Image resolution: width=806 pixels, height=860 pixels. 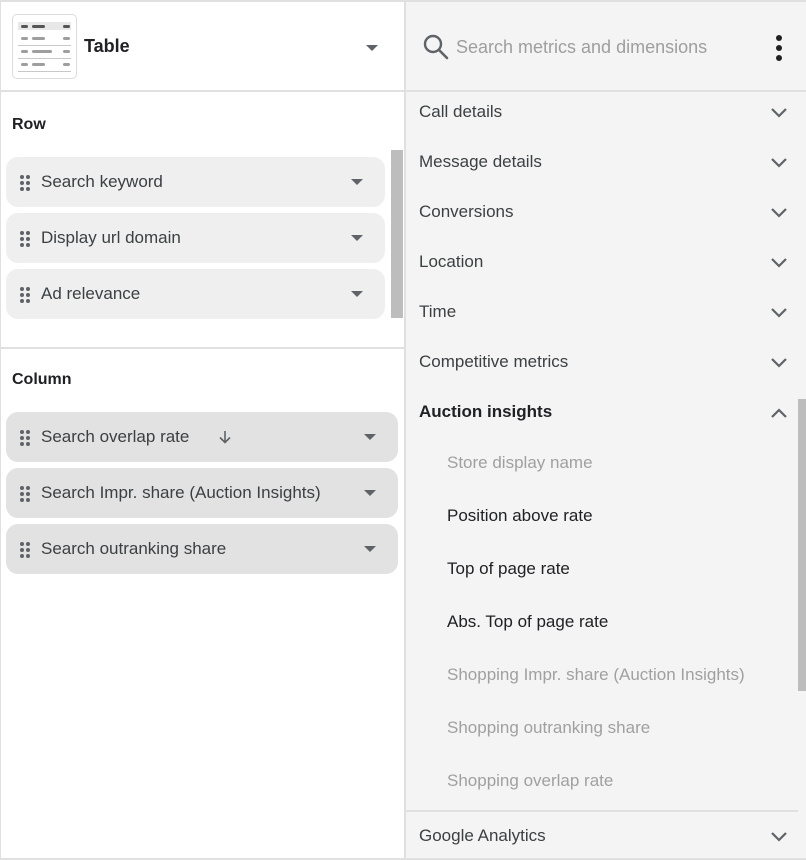 What do you see at coordinates (596, 674) in the screenshot?
I see `field-label: Shopping Impr. share (Auction Insights)` at bounding box center [596, 674].